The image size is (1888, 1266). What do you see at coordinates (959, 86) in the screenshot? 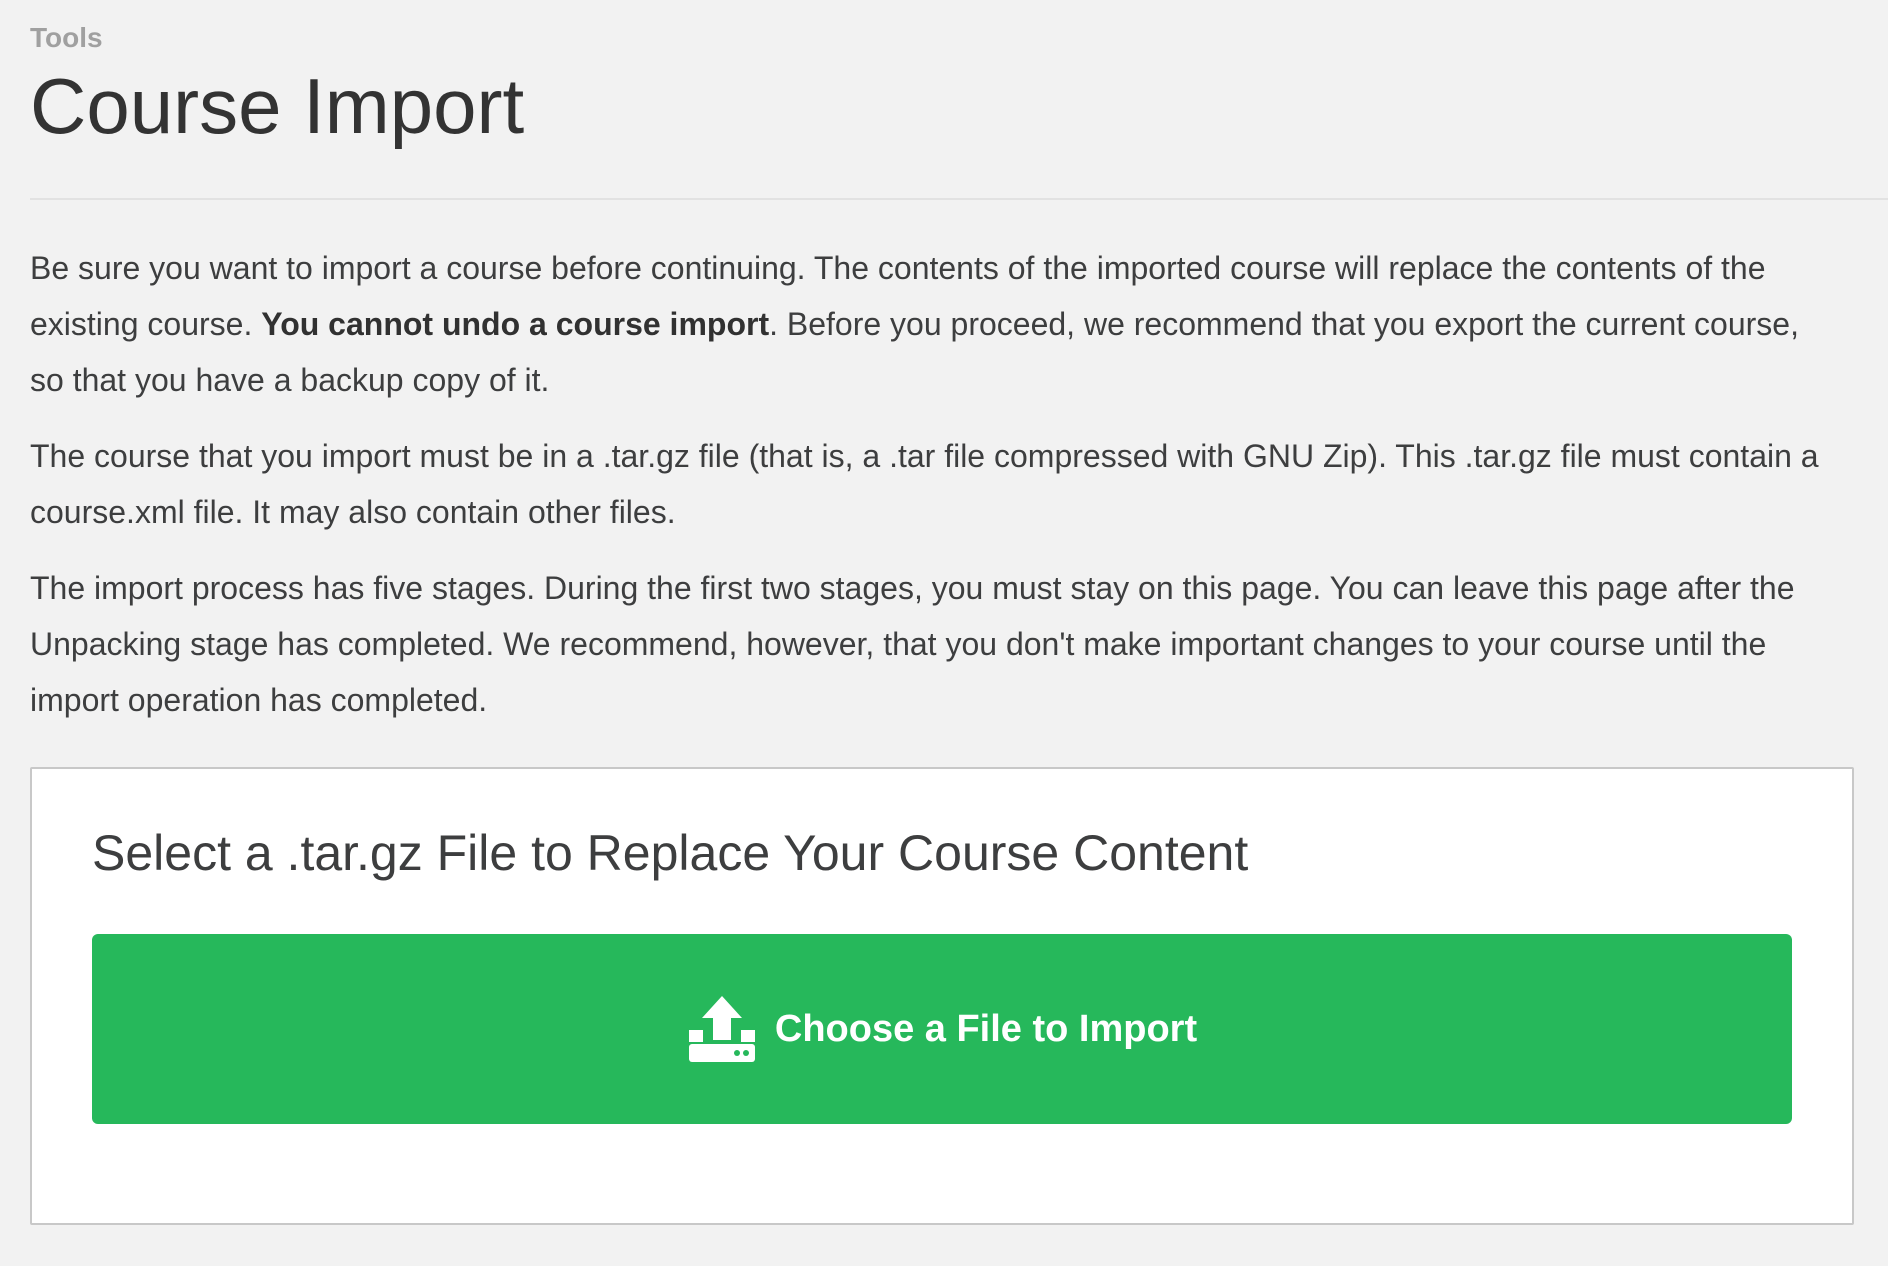
I see `page-header: Tools Course Import` at bounding box center [959, 86].